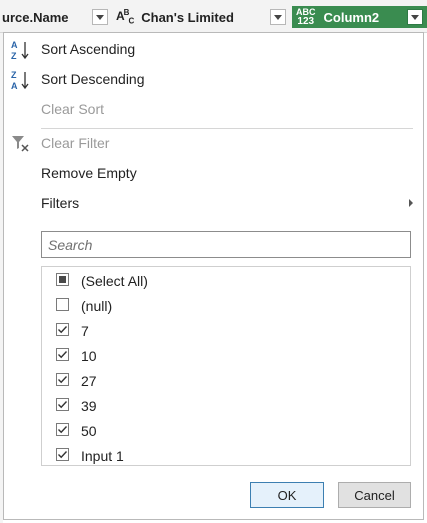 The image size is (427, 523). Describe the element at coordinates (93, 79) in the screenshot. I see `sort-descending-label: Sort Descending` at that location.